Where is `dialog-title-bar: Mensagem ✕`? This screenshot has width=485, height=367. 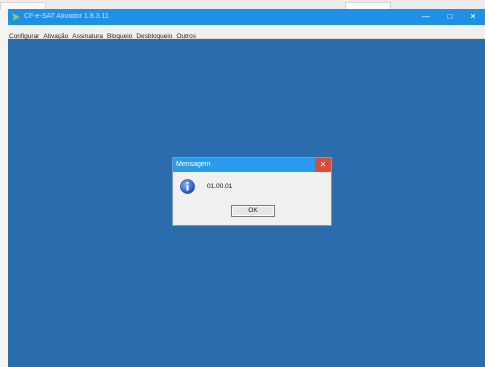
dialog-title-bar: Mensagem ✕ is located at coordinates (252, 165).